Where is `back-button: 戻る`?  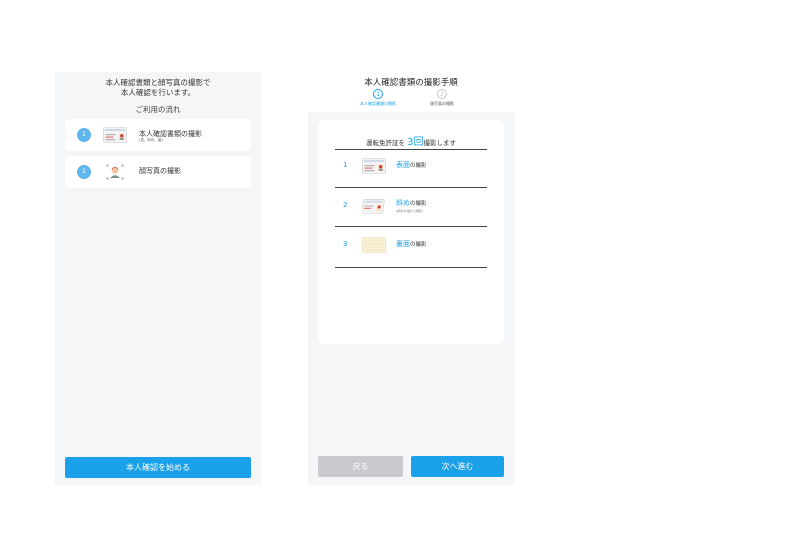
back-button: 戻る is located at coordinates (360, 466).